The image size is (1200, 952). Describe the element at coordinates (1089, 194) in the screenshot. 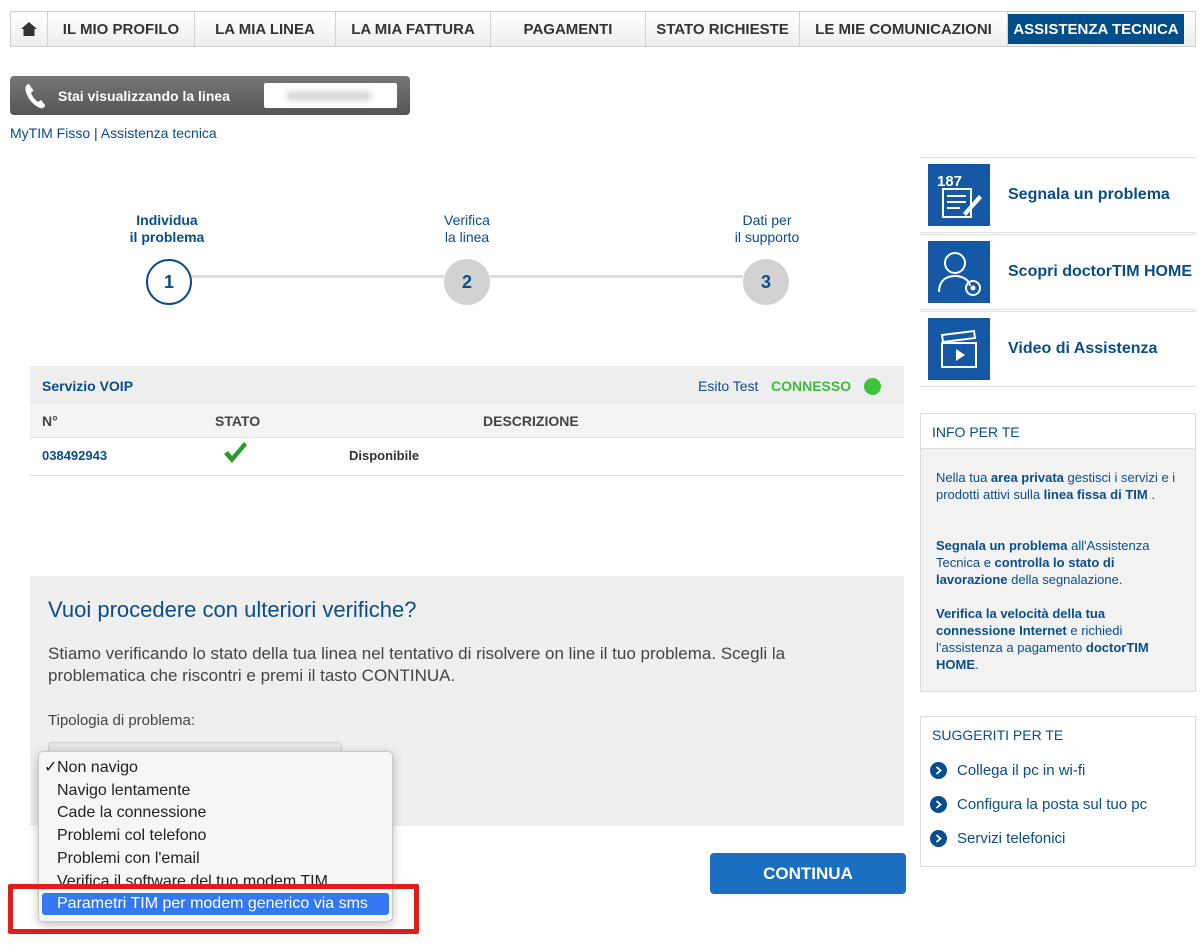

I see `card-segnala-problema-label: Segnala un problema` at that location.